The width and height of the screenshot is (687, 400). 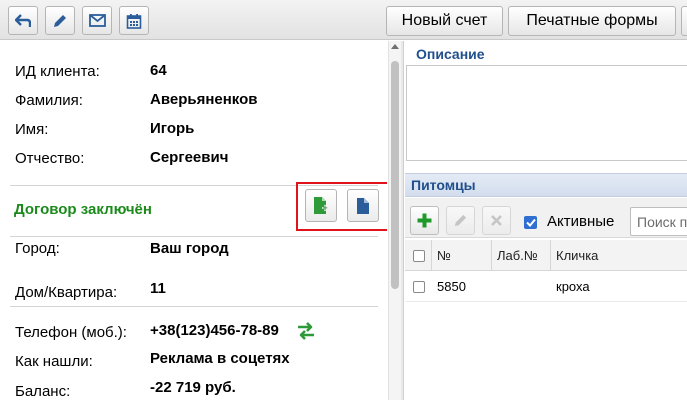 What do you see at coordinates (580, 221) in the screenshot?
I see `active-filter-label: Активные` at bounding box center [580, 221].